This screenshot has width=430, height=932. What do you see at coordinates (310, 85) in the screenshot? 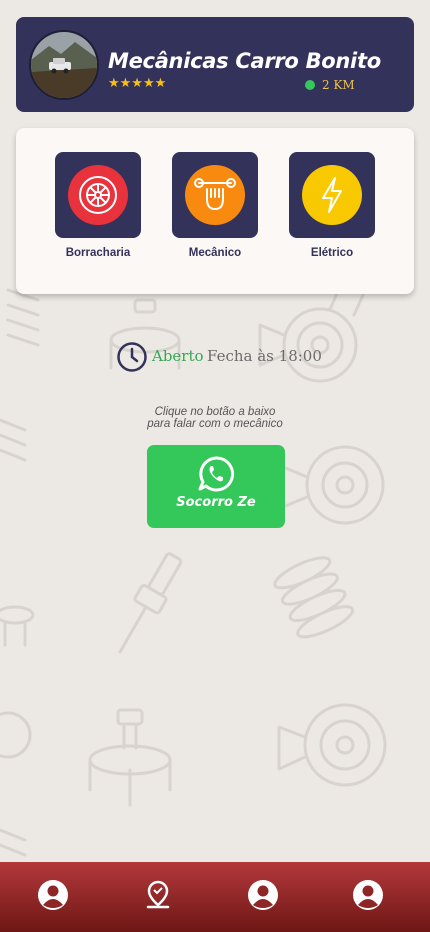
I see `online-status-dot` at bounding box center [310, 85].